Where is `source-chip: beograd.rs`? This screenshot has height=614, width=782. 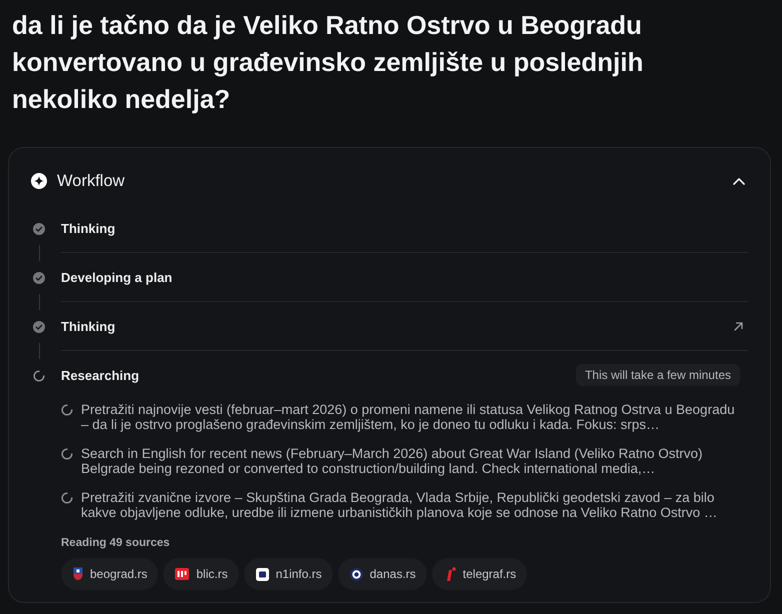
source-chip: beograd.rs is located at coordinates (109, 574).